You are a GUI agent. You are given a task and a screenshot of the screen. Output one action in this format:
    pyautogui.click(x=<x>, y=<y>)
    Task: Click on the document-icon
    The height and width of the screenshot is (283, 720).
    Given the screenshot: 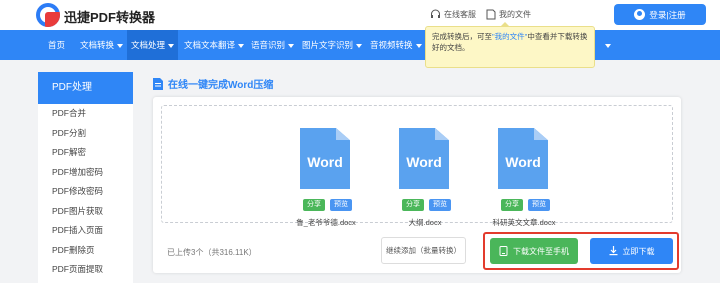 What is the action you would take?
    pyautogui.click(x=158, y=83)
    